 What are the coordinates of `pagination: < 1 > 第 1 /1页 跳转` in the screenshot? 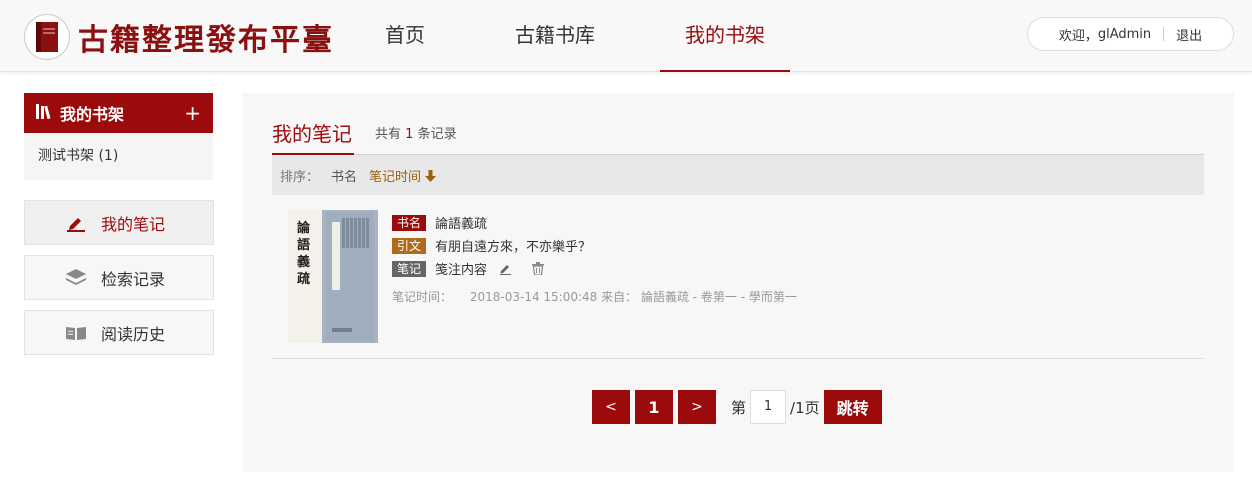 It's located at (737, 407).